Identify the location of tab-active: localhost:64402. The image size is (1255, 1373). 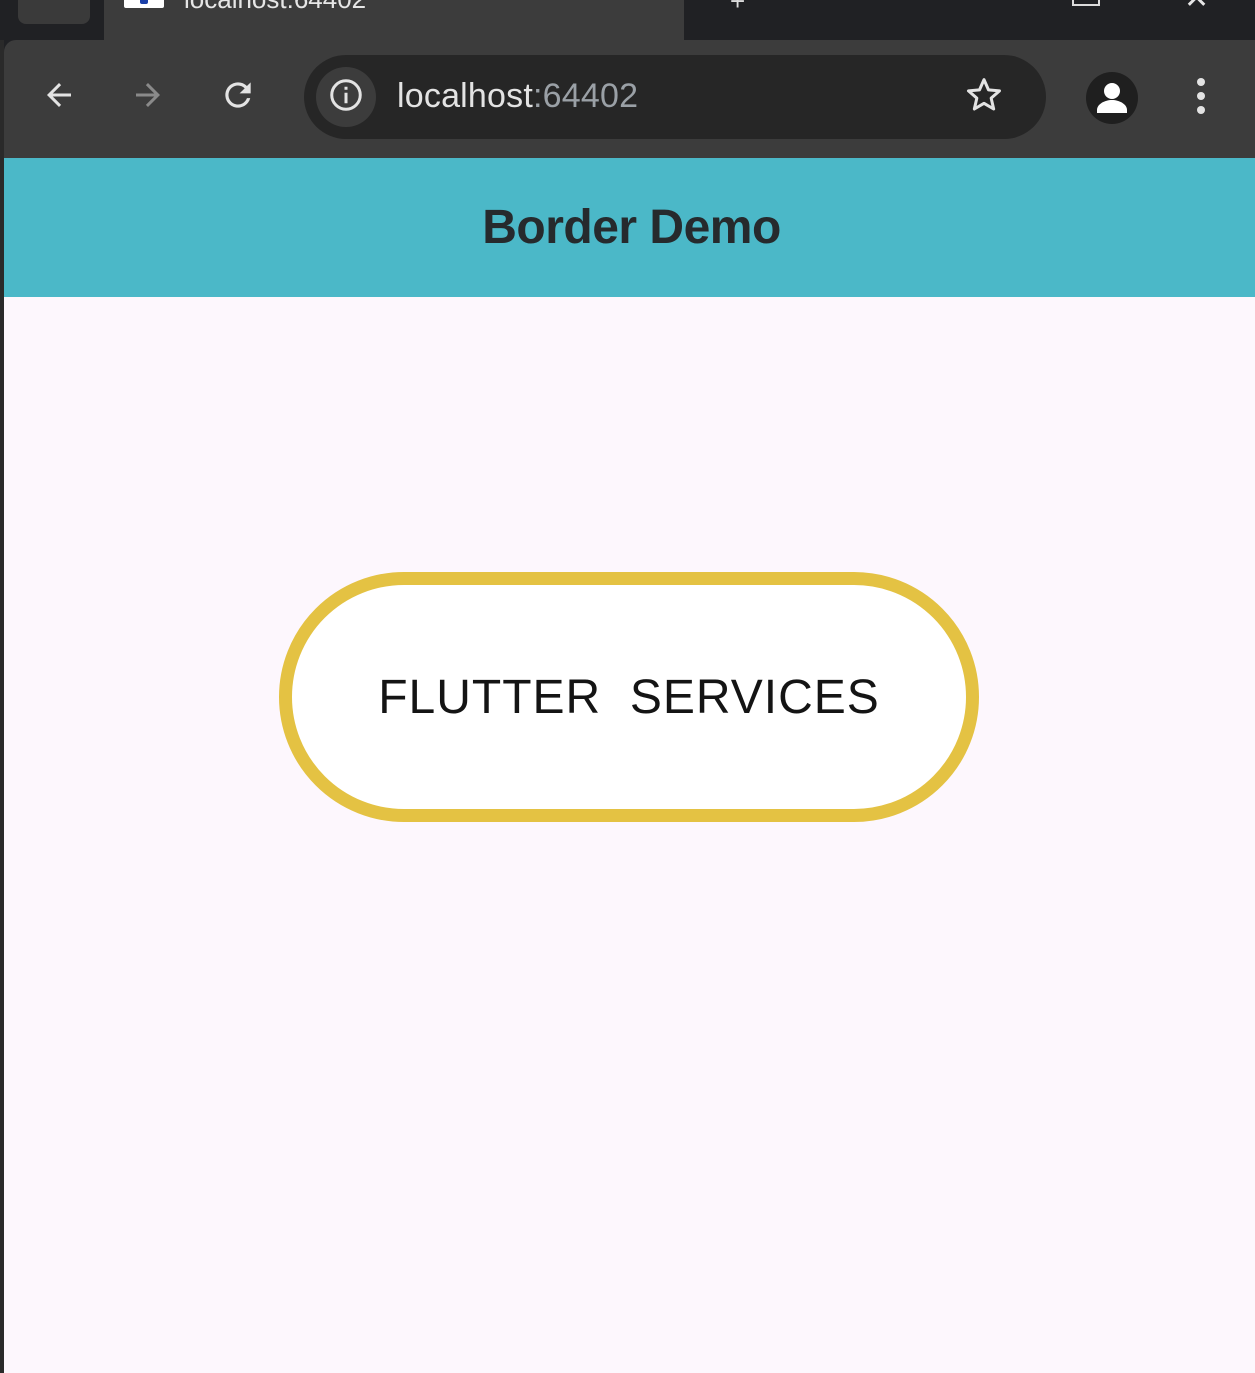
(394, 21).